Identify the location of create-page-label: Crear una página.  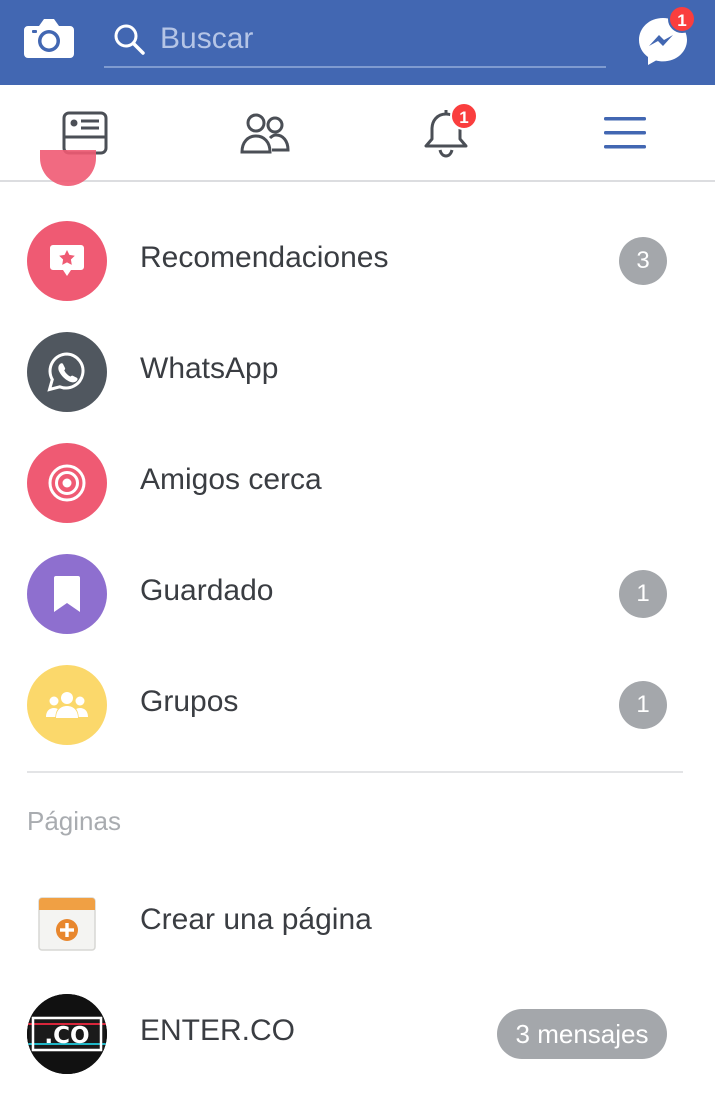
(256, 919).